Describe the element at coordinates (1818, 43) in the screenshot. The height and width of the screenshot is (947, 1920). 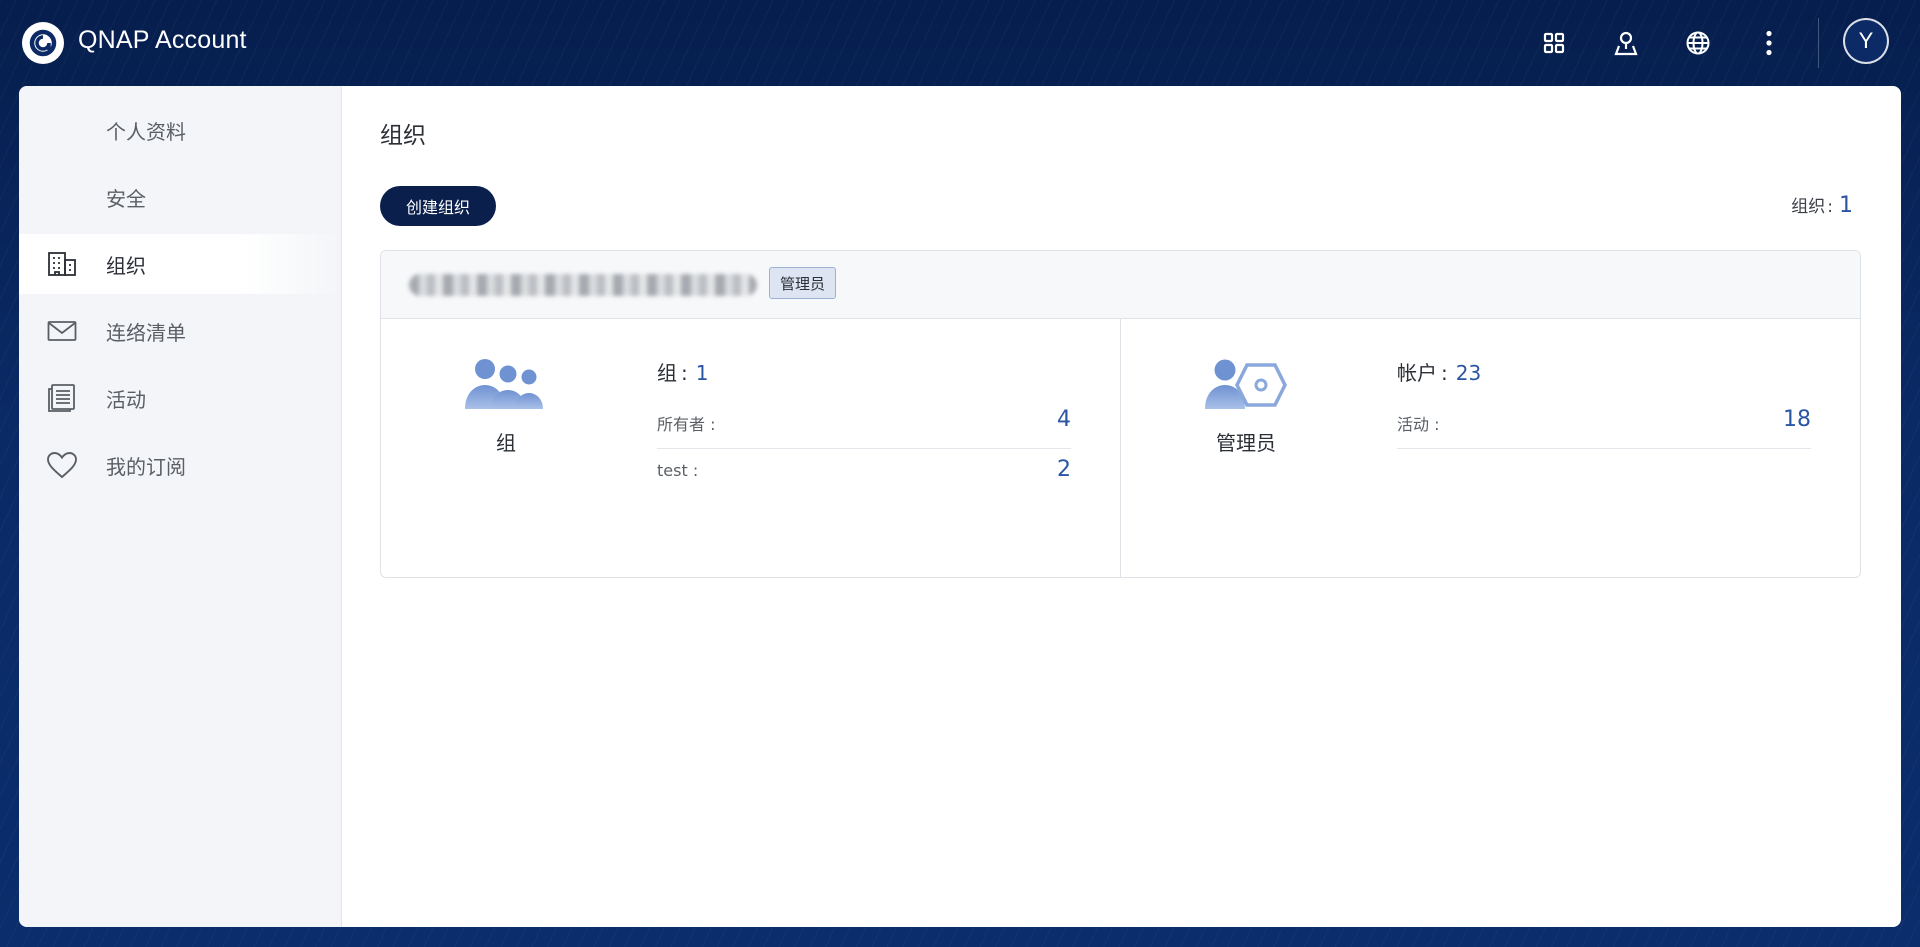
I see `topbar-divider` at that location.